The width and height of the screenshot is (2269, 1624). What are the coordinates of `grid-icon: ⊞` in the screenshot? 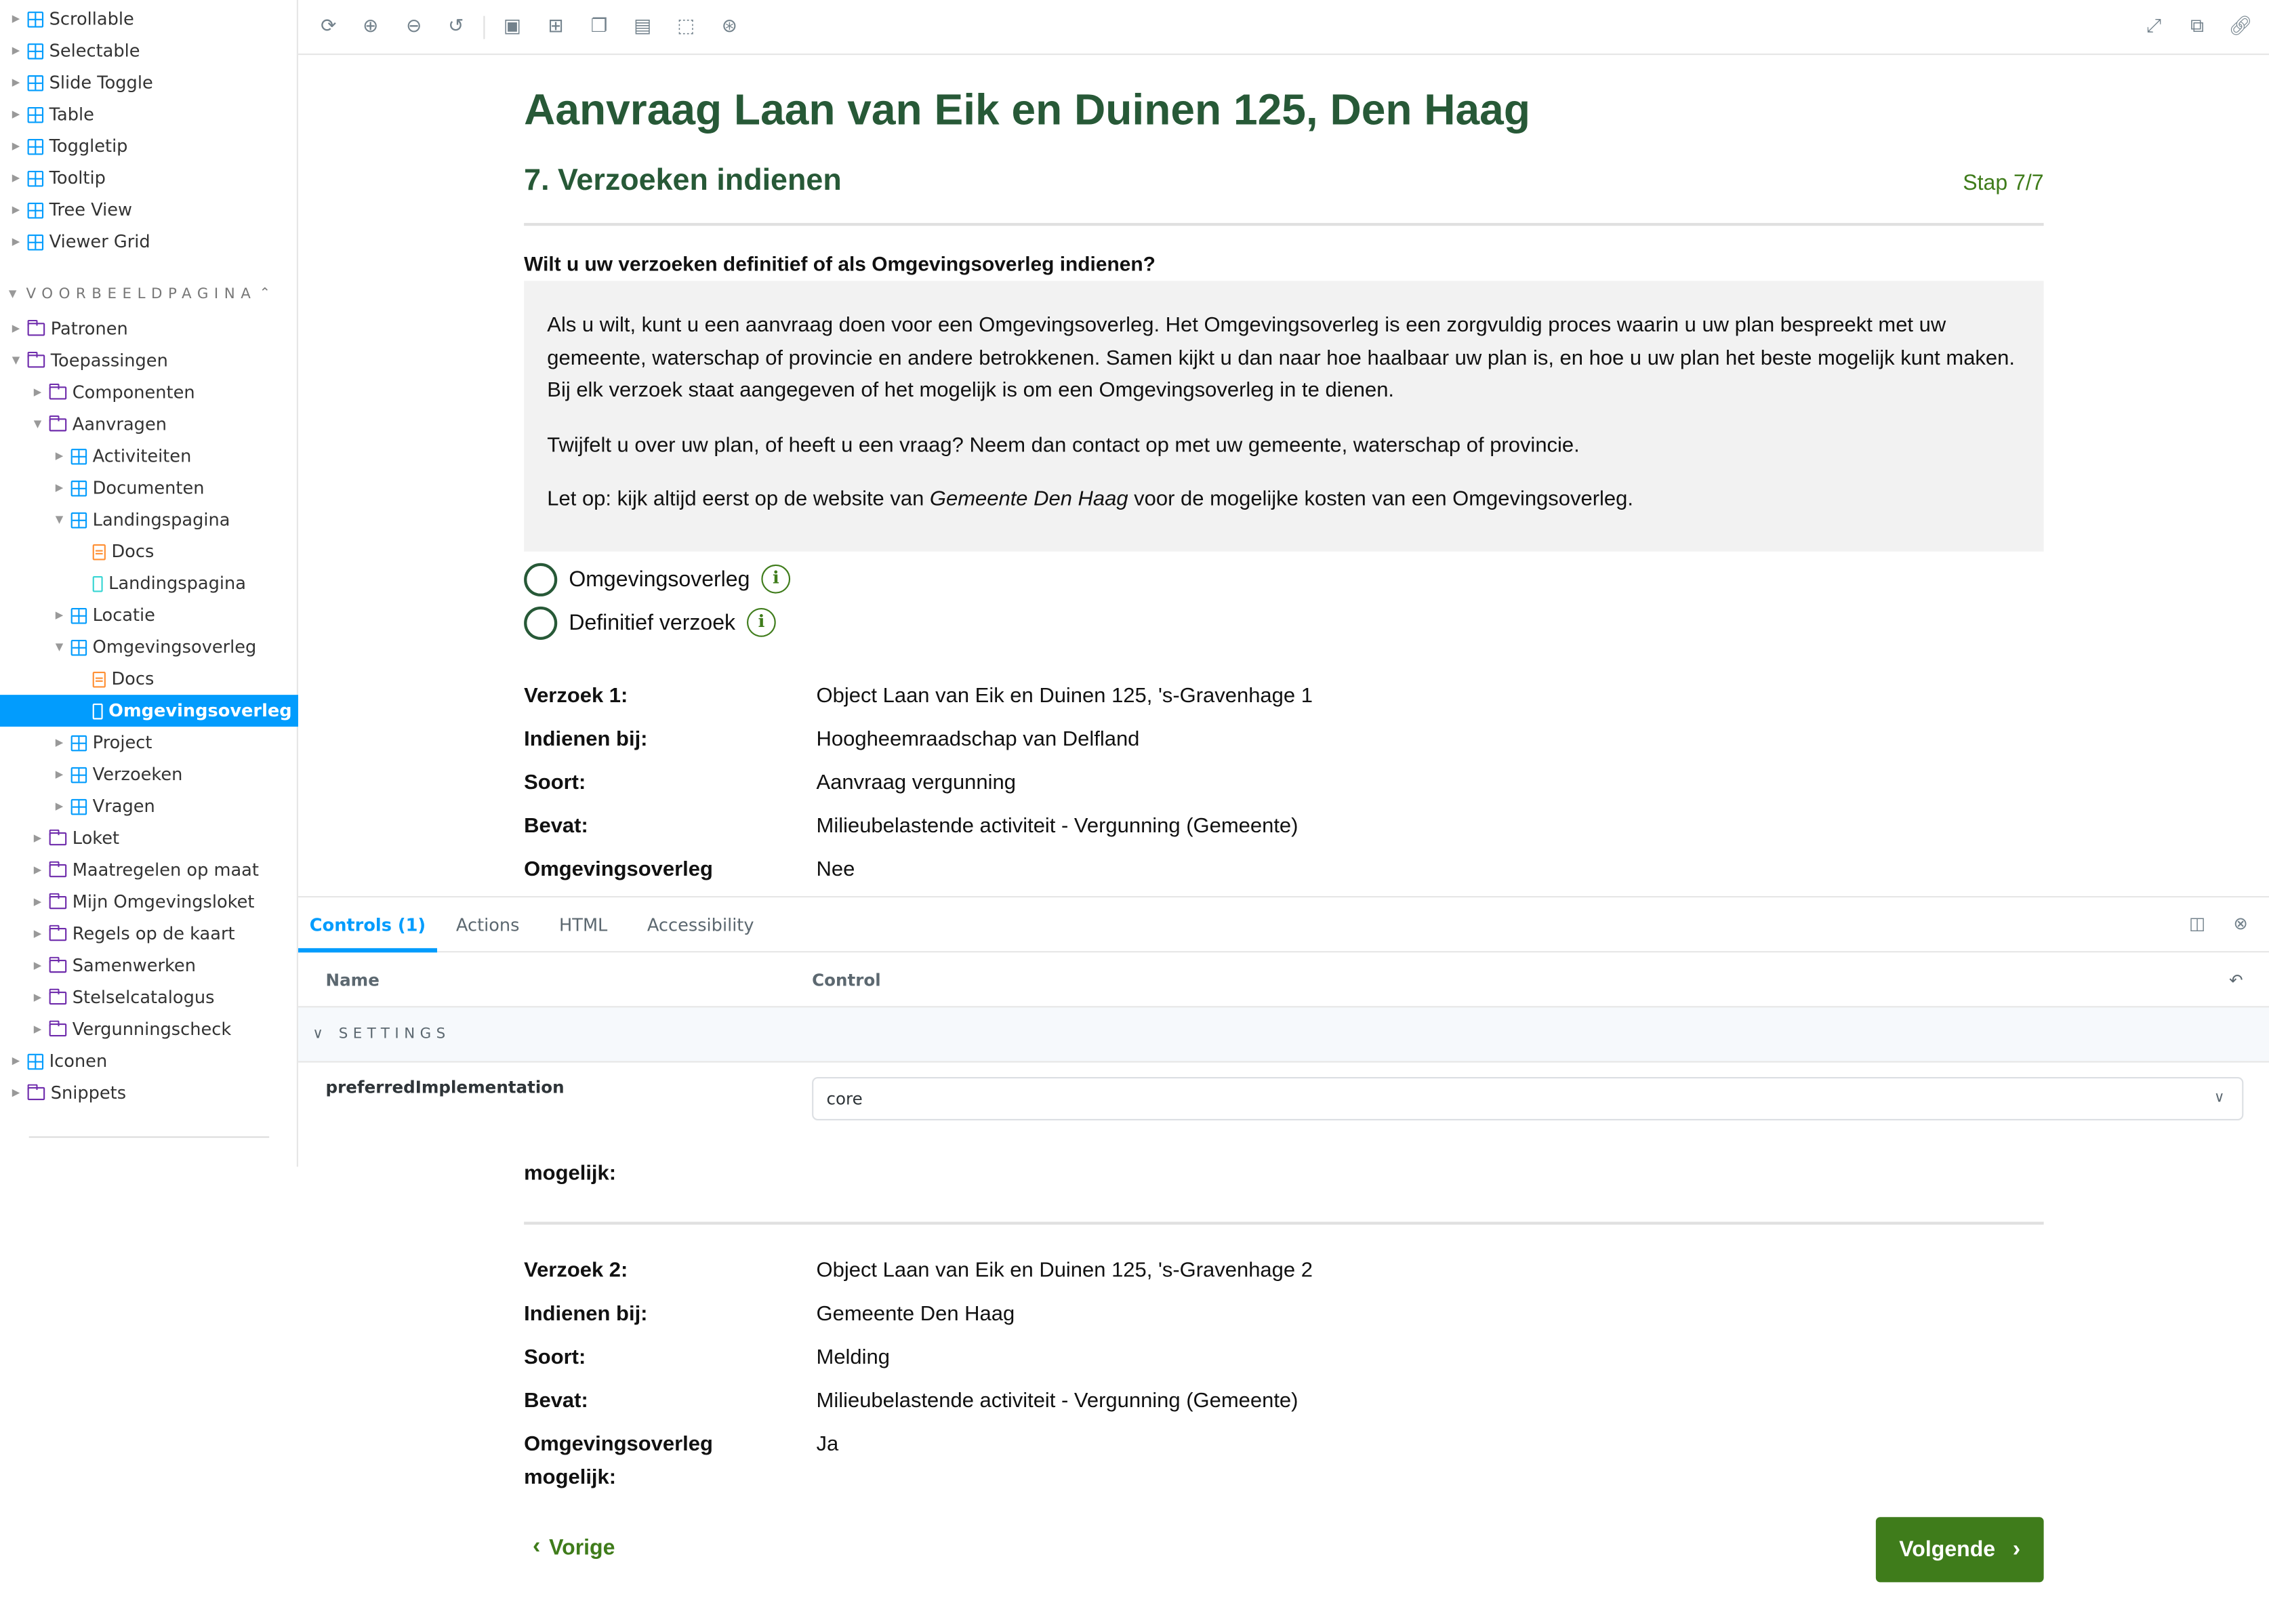 It's located at (556, 27).